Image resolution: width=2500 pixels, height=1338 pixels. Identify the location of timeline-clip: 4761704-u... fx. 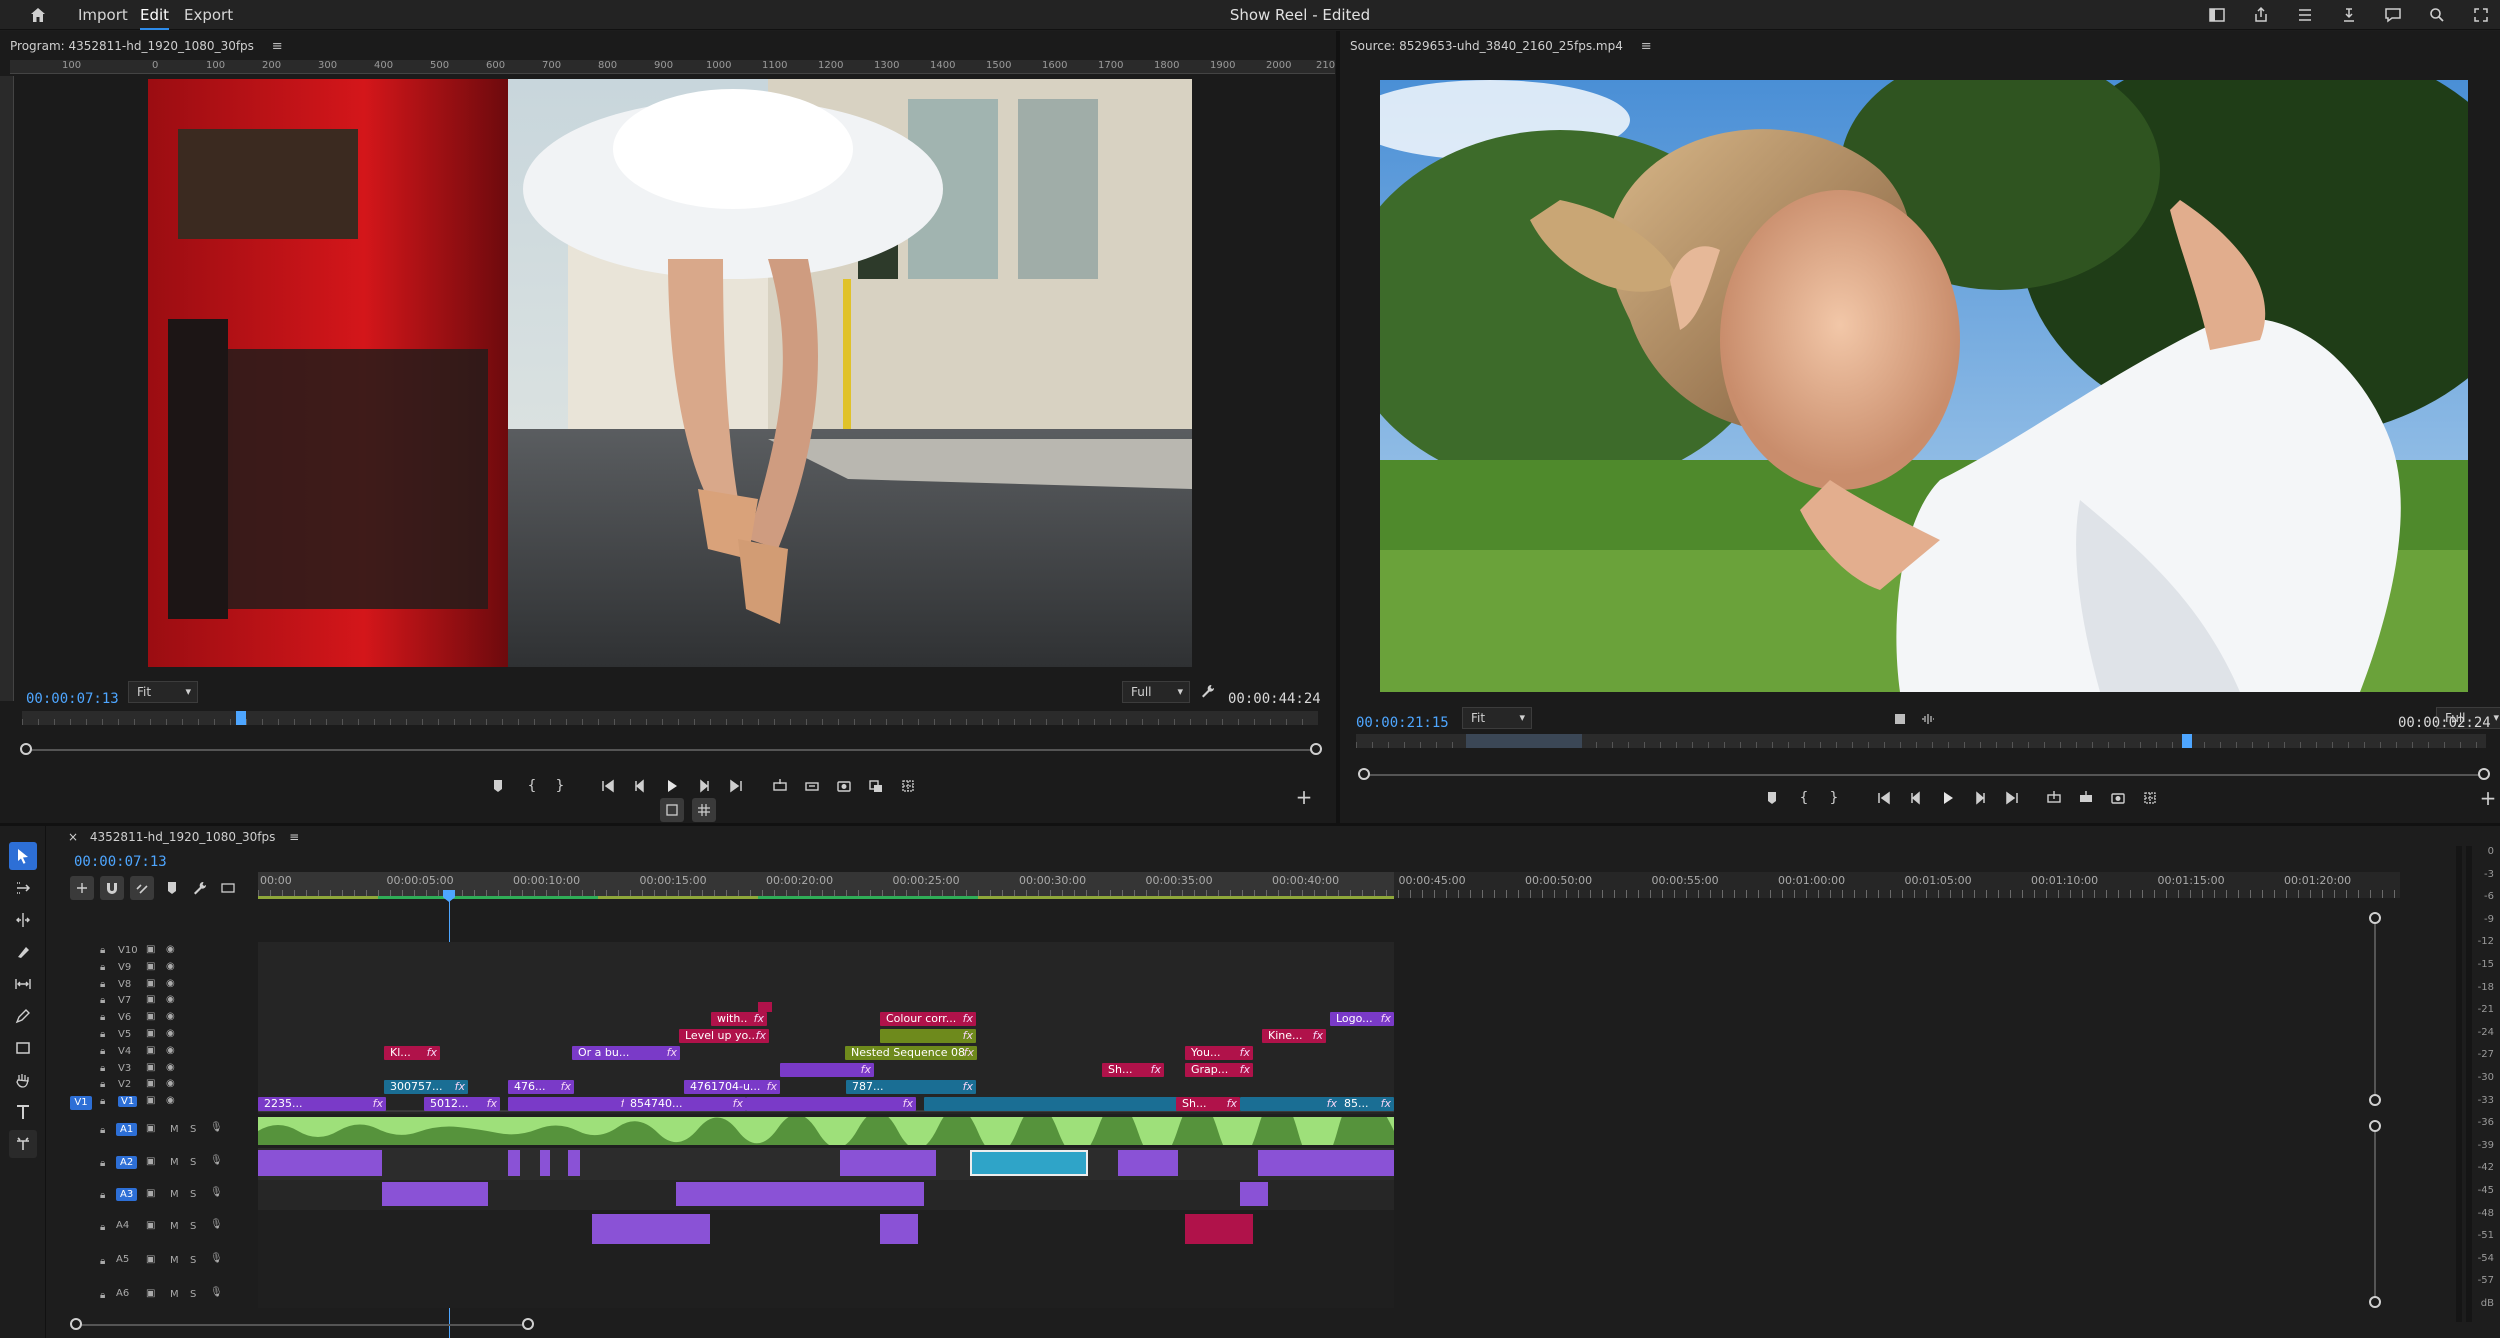
(732, 1087).